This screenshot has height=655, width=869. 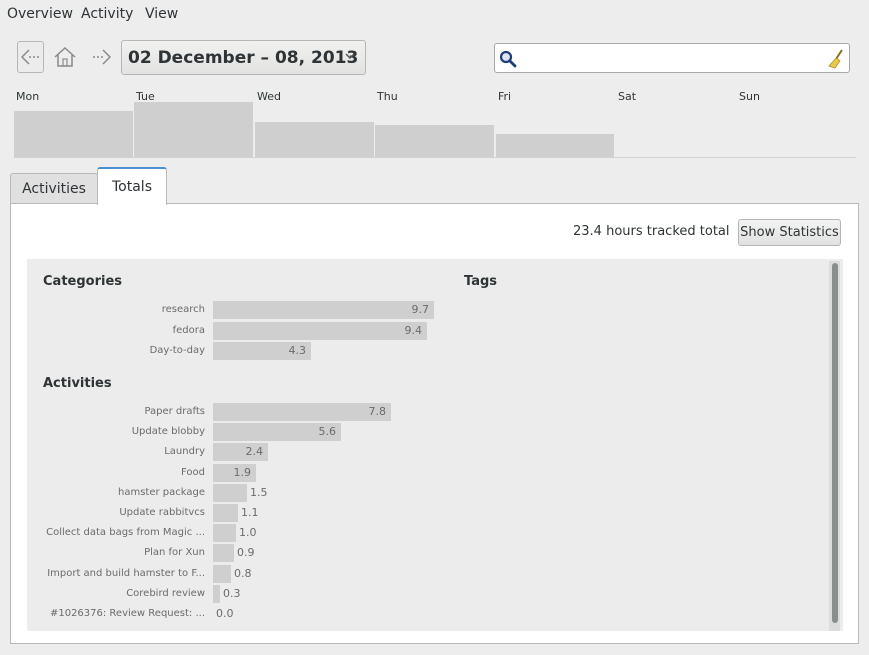 I want to click on day-label-fri: Fri, so click(x=505, y=96).